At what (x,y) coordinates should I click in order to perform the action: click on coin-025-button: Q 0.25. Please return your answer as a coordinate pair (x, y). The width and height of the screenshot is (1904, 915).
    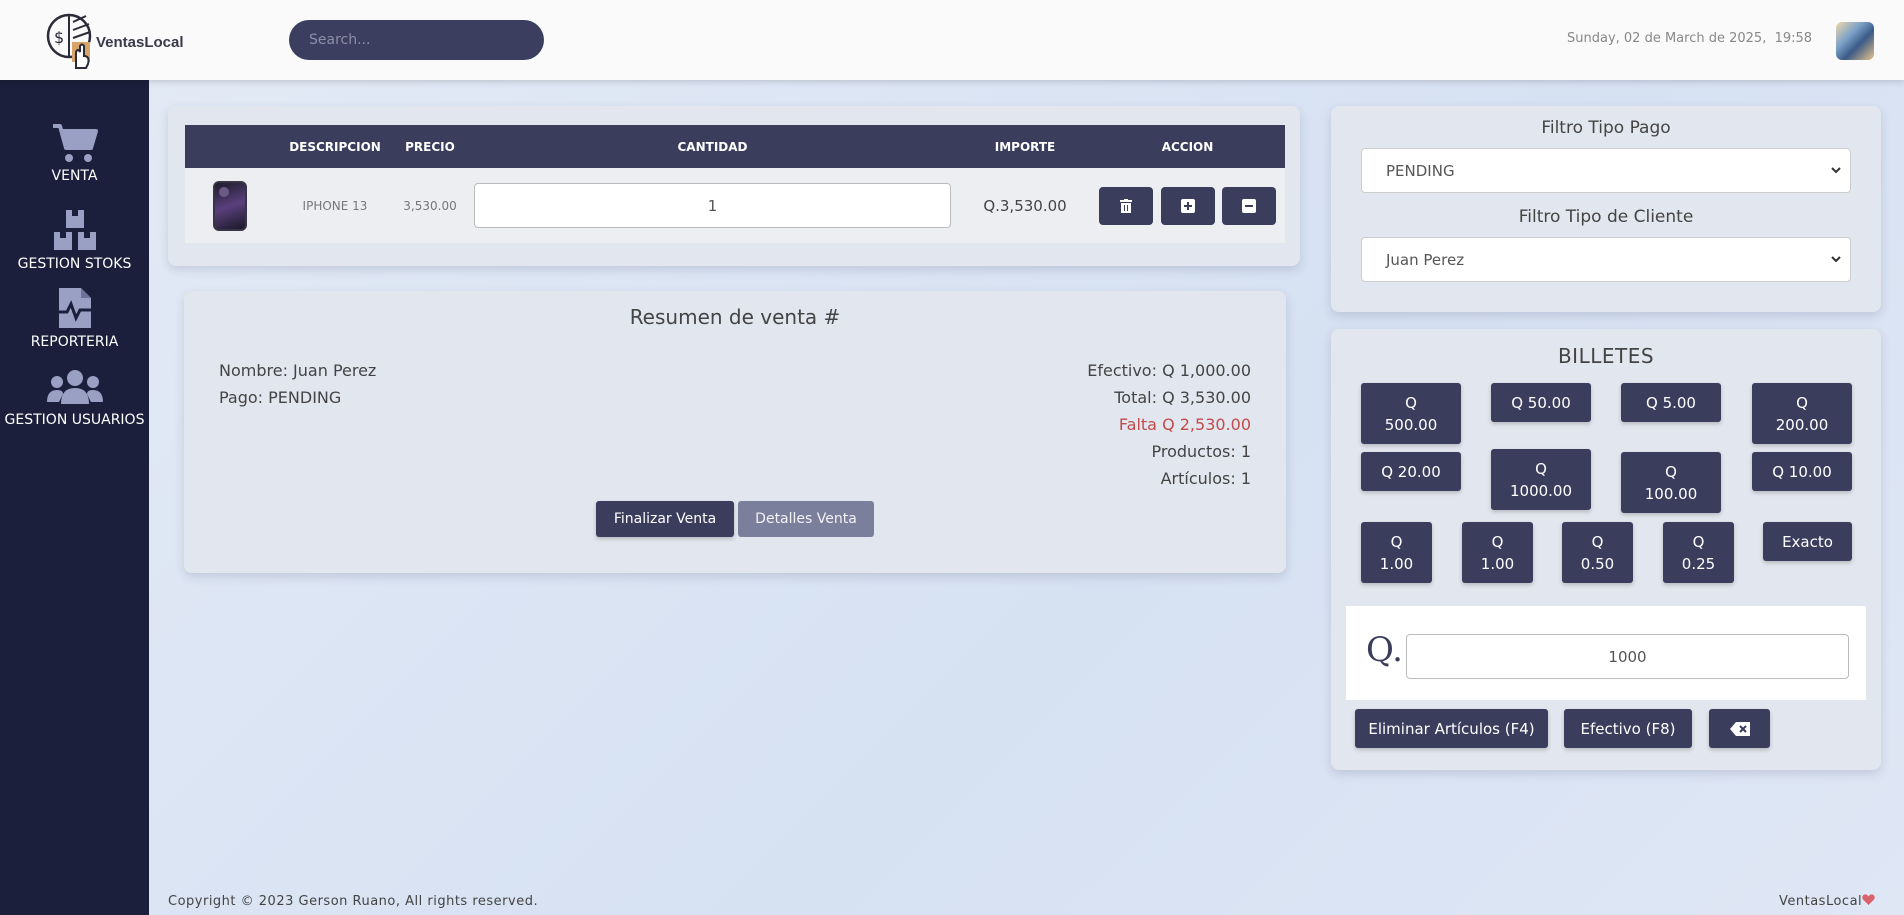
    Looking at the image, I should click on (1698, 552).